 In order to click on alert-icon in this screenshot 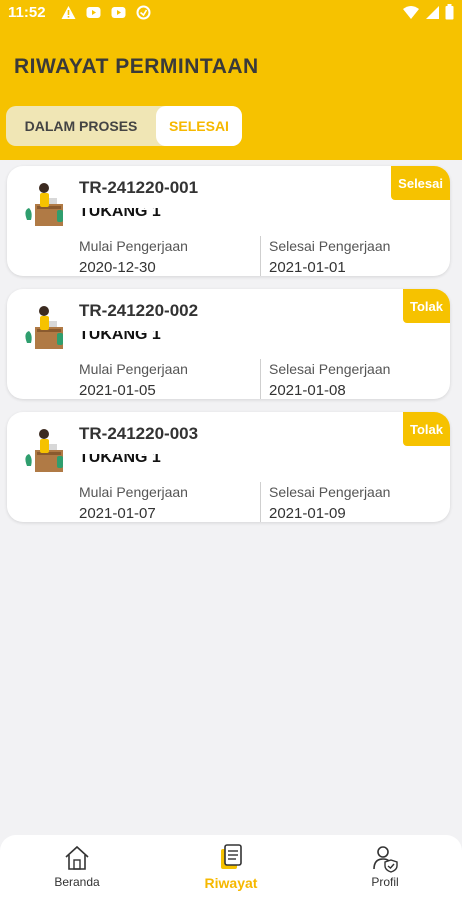, I will do `click(68, 12)`.